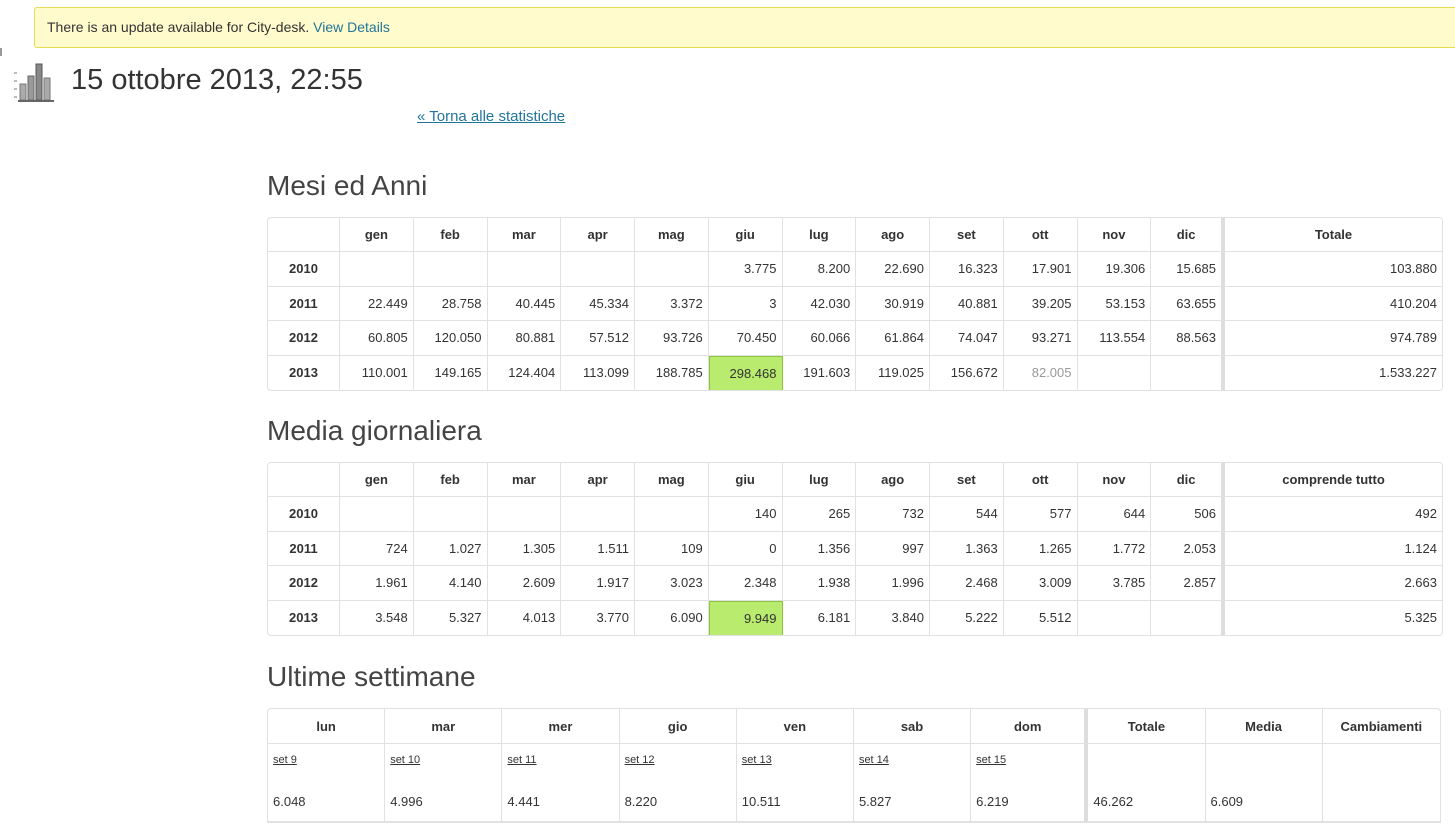 The image size is (1455, 829). I want to click on value-cell: 577, so click(1040, 514).